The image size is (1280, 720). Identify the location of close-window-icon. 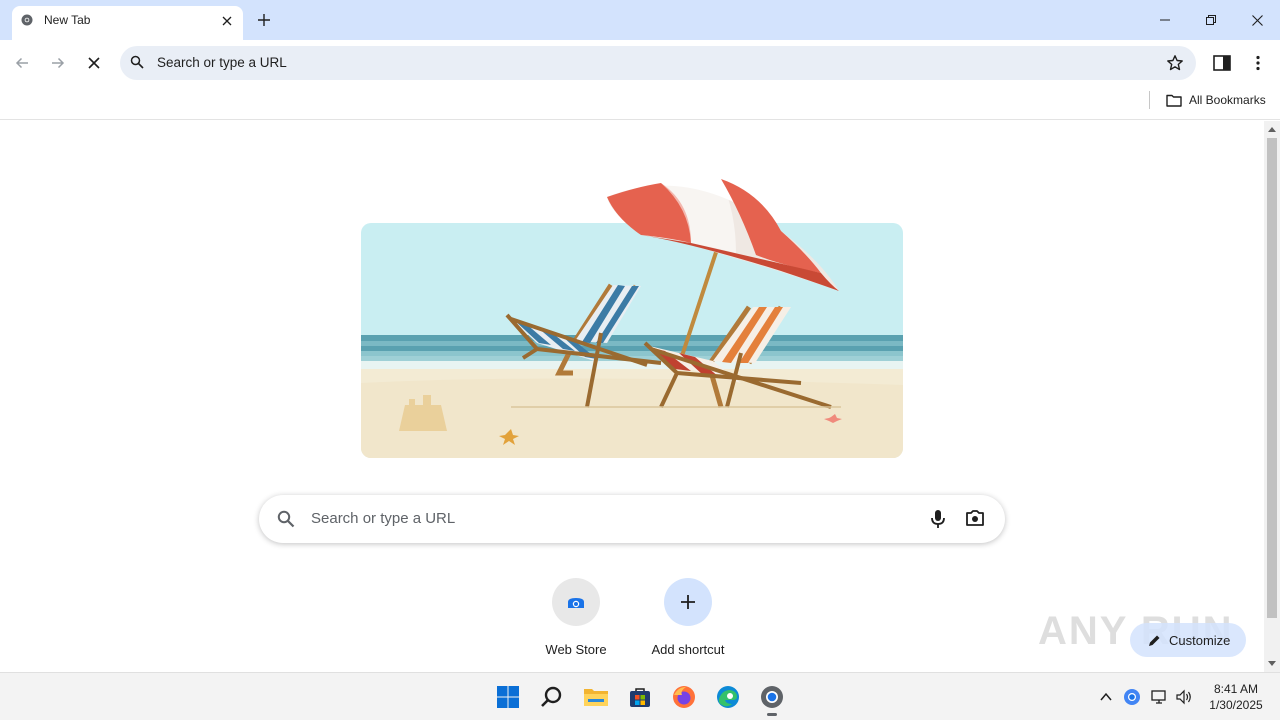
(1257, 20).